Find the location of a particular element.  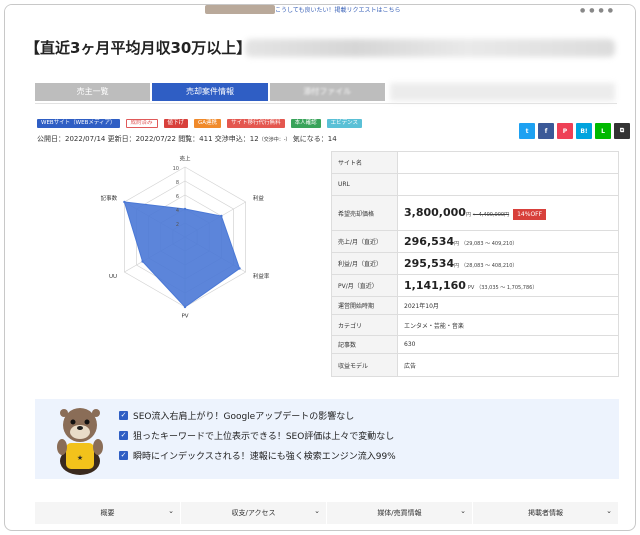

accordion-label: 収支/アクセス is located at coordinates (253, 513).